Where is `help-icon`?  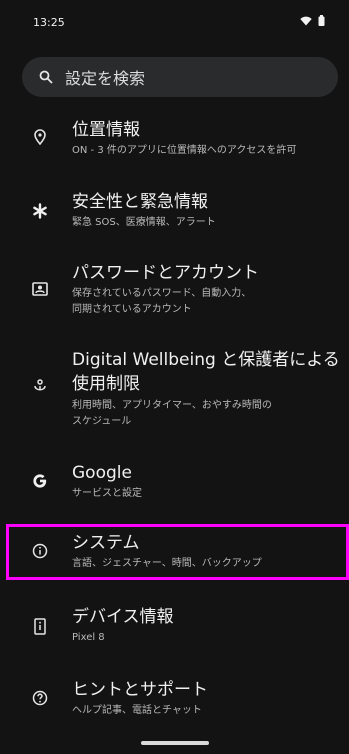 help-icon is located at coordinates (40, 698).